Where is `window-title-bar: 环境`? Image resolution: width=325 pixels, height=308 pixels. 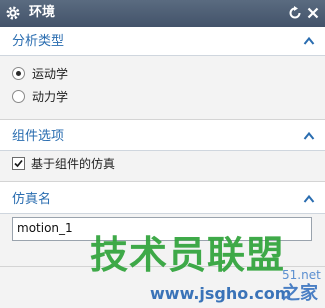 window-title-bar: 环境 is located at coordinates (162, 13).